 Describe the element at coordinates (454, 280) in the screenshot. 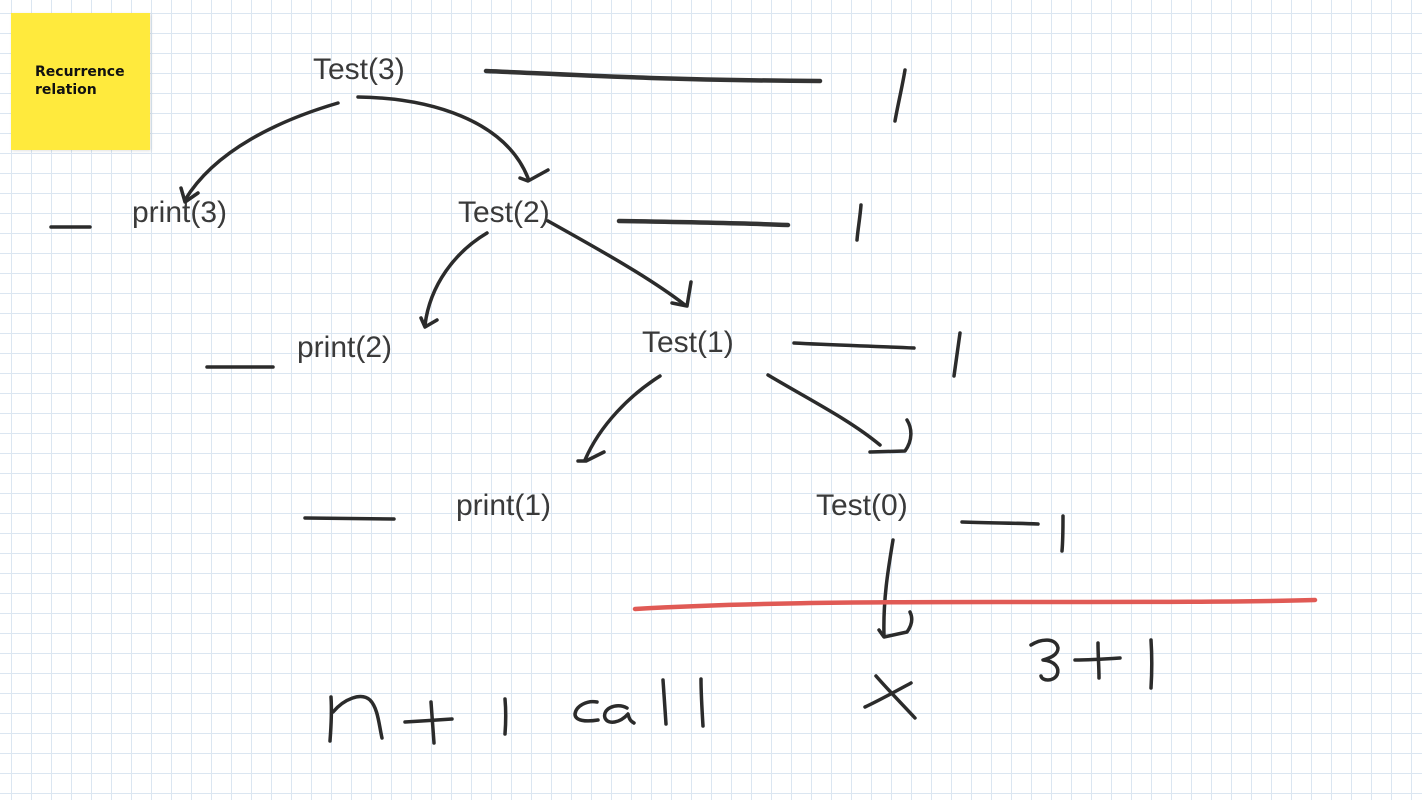

I see `arrow-test2-to-print2` at that location.